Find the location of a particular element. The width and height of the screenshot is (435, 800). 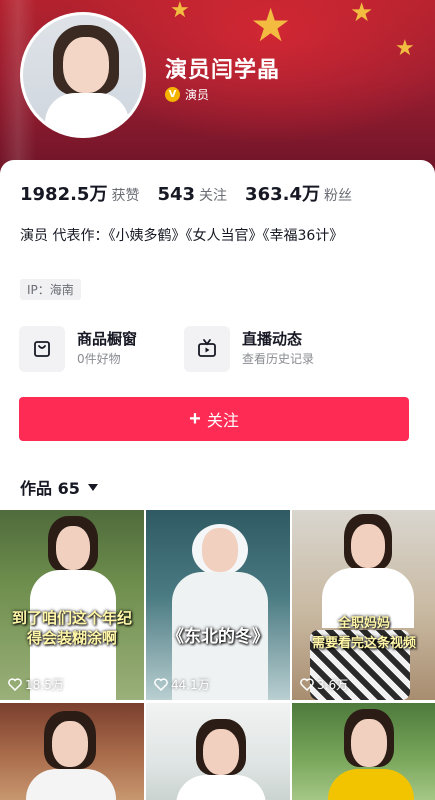

stat-followers: 363.4万 粉丝 is located at coordinates (298, 193).